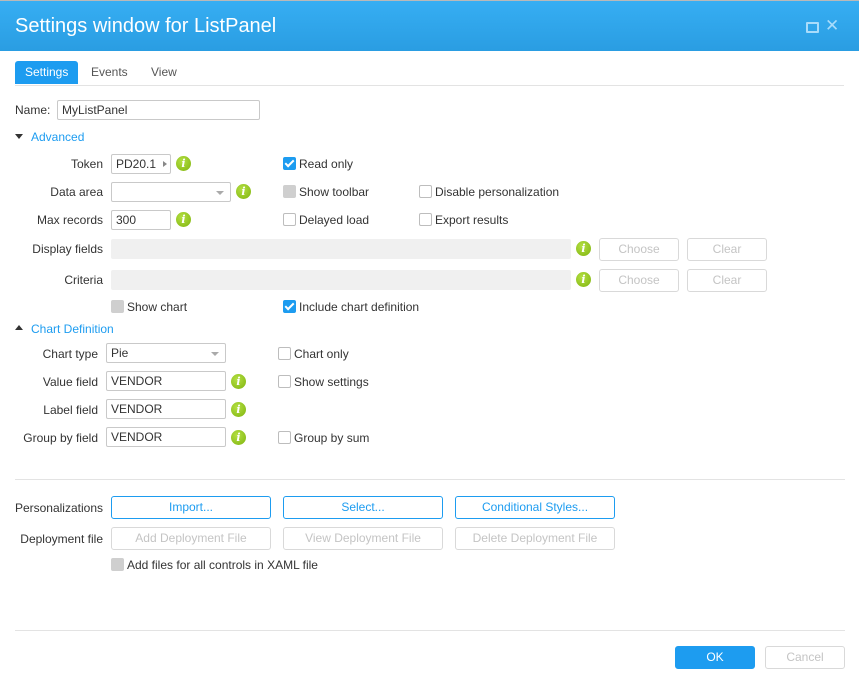  What do you see at coordinates (334, 220) in the screenshot?
I see `delayed-load-label: Delayed load` at bounding box center [334, 220].